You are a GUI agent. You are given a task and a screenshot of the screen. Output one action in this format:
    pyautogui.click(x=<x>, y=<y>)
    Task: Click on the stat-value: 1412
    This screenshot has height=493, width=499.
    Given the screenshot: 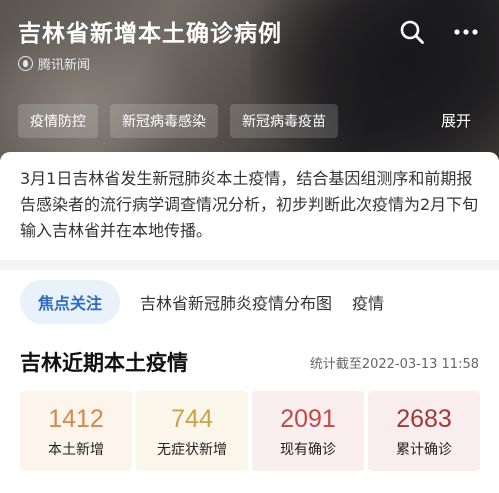 What is the action you would take?
    pyautogui.click(x=76, y=419)
    